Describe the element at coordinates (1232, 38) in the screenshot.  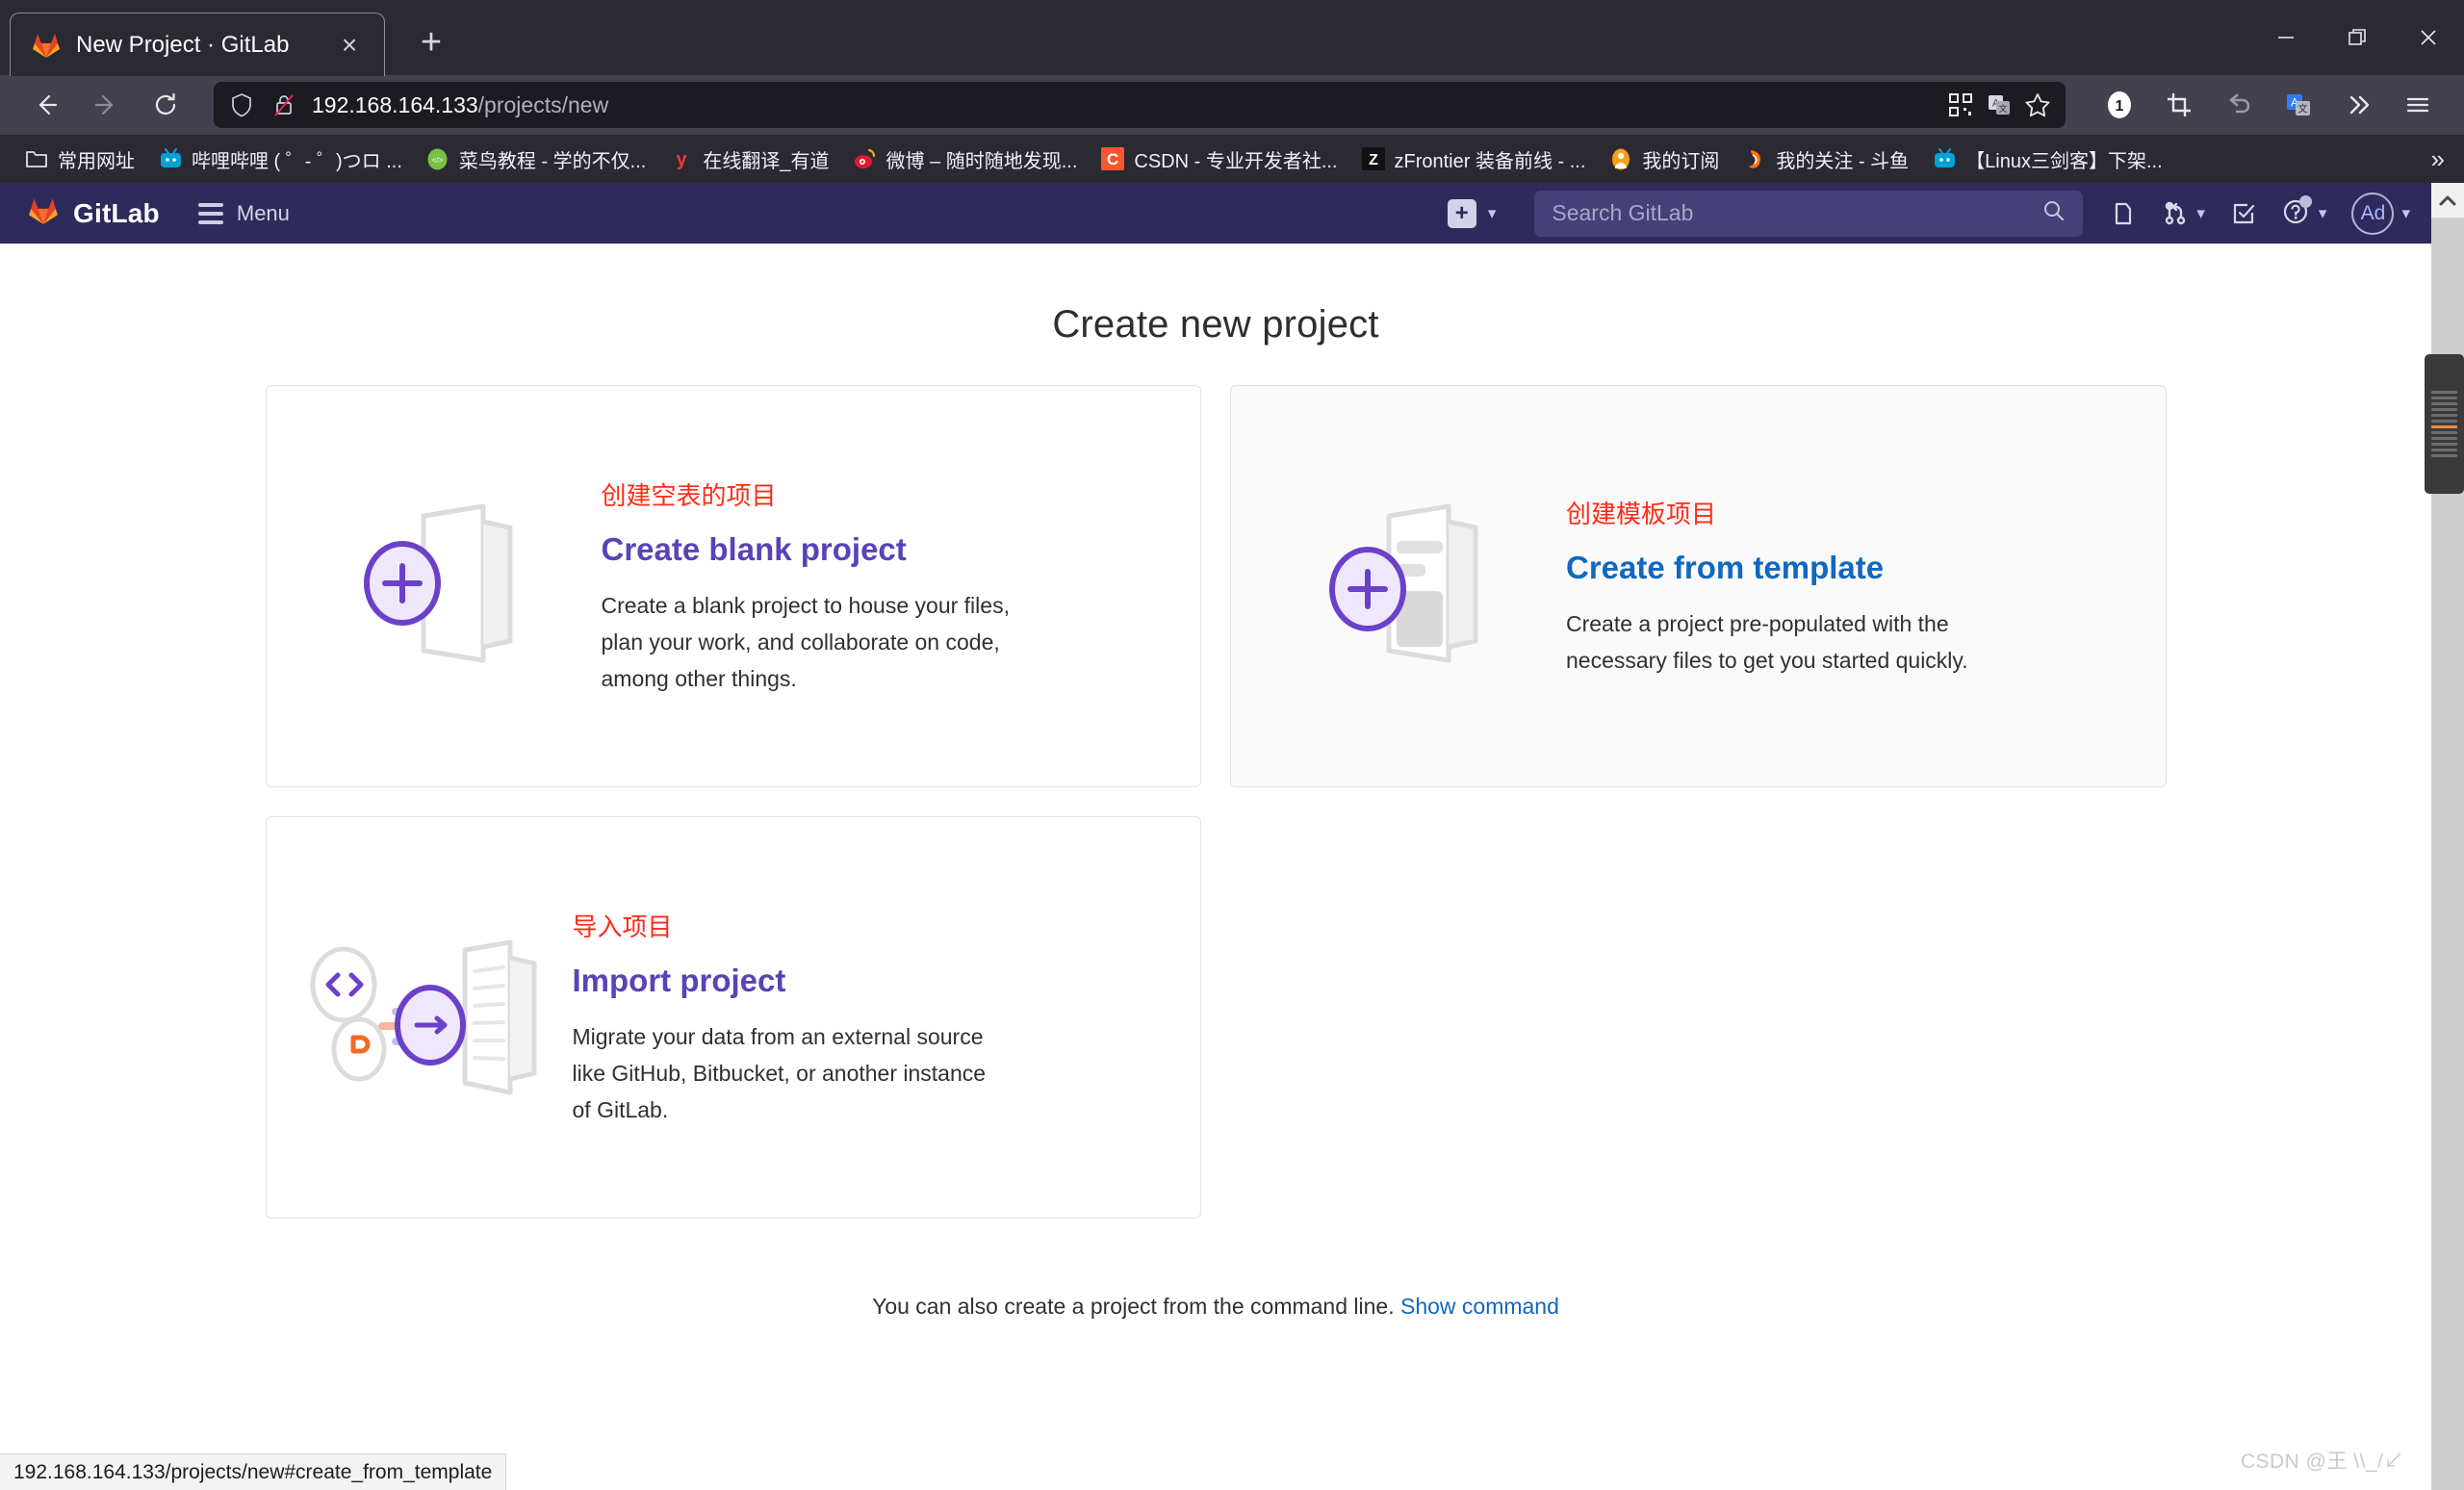
I see `tab-strip: New Project · GitLab × +` at that location.